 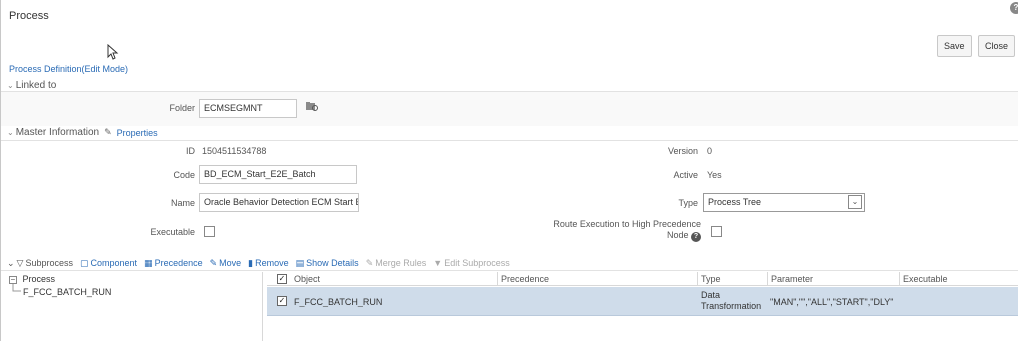 I want to click on route-execution-checkbox, so click(x=716, y=231).